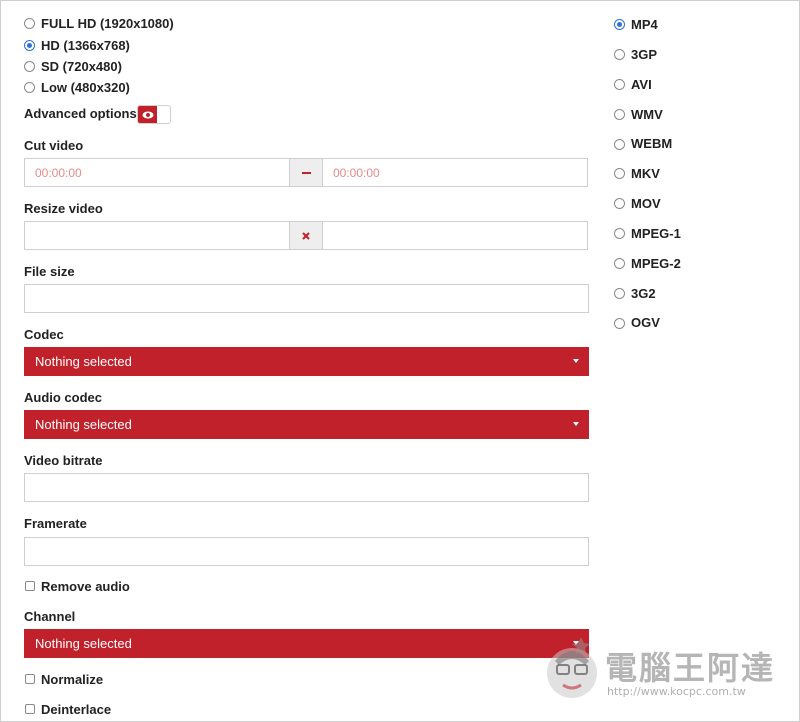 The height and width of the screenshot is (722, 800). Describe the element at coordinates (50, 616) in the screenshot. I see `channel-label: Channel` at that location.